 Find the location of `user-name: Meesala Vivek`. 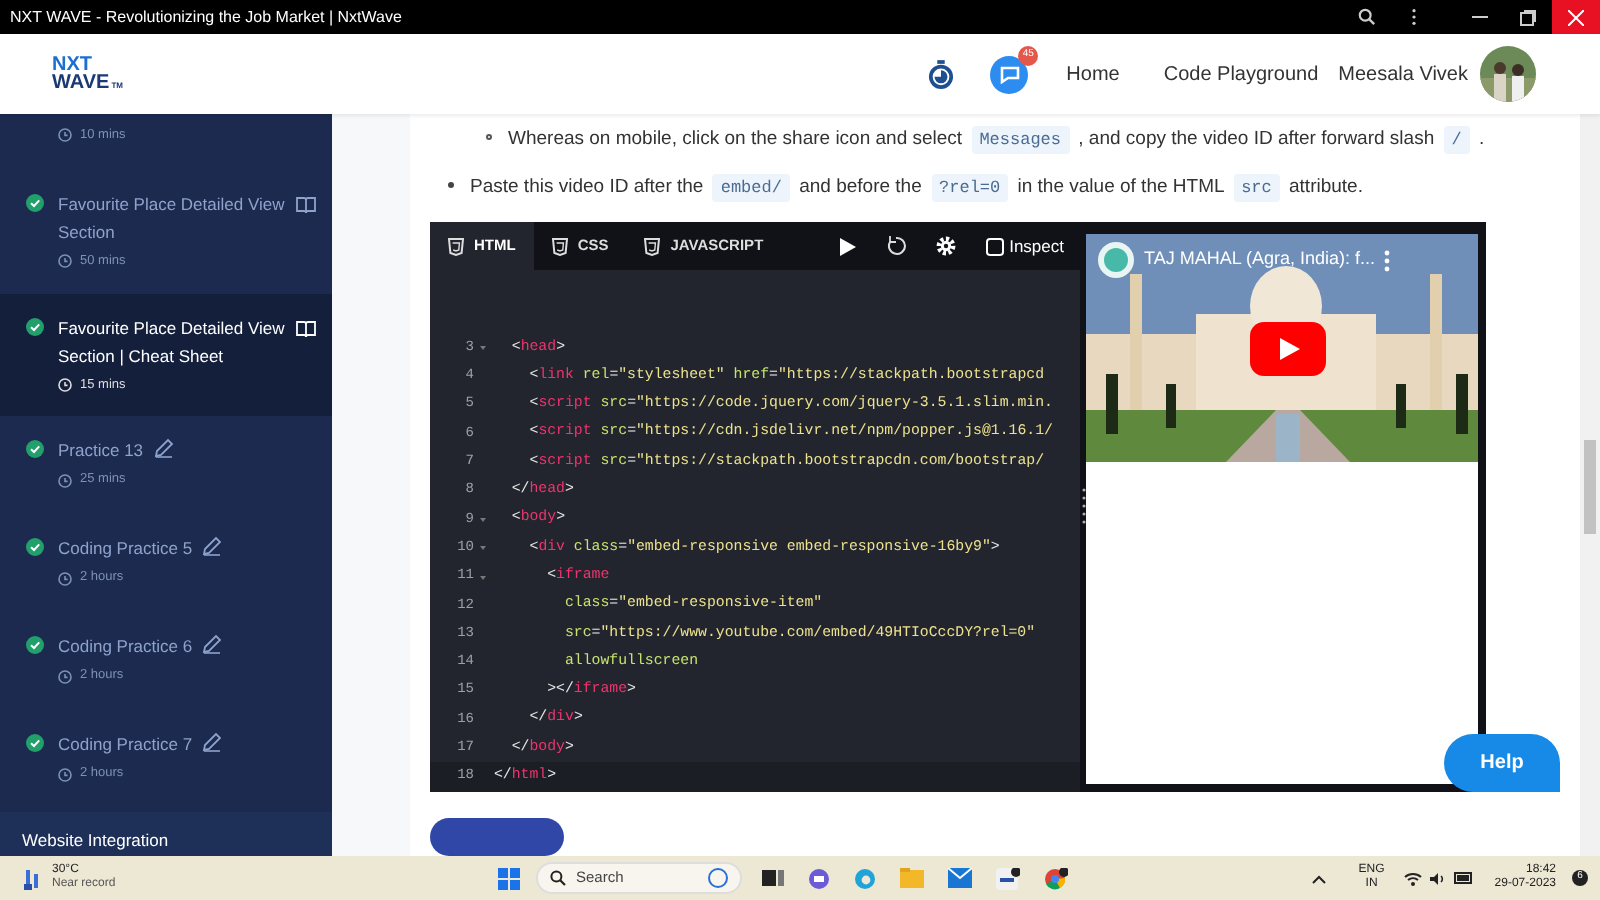

user-name: Meesala Vivek is located at coordinates (1403, 74).